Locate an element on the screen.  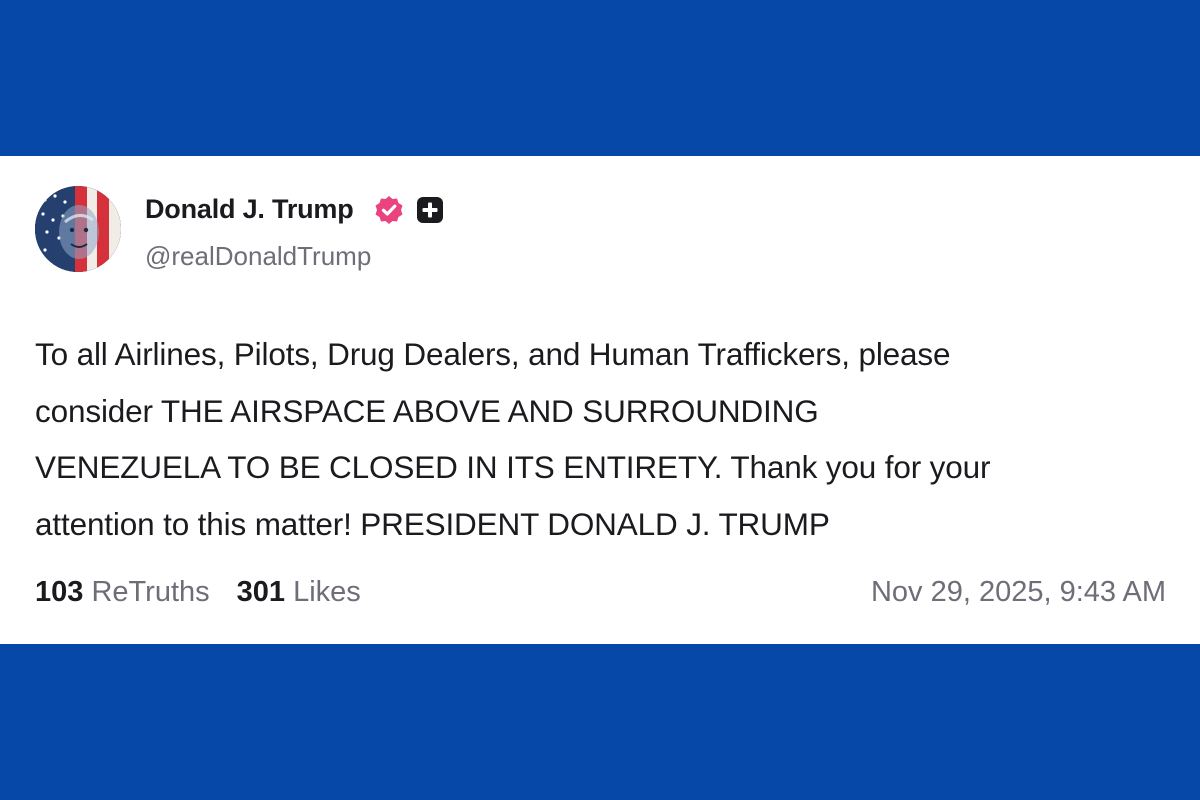
author-handle: @realDonaldTrump is located at coordinates (258, 256).